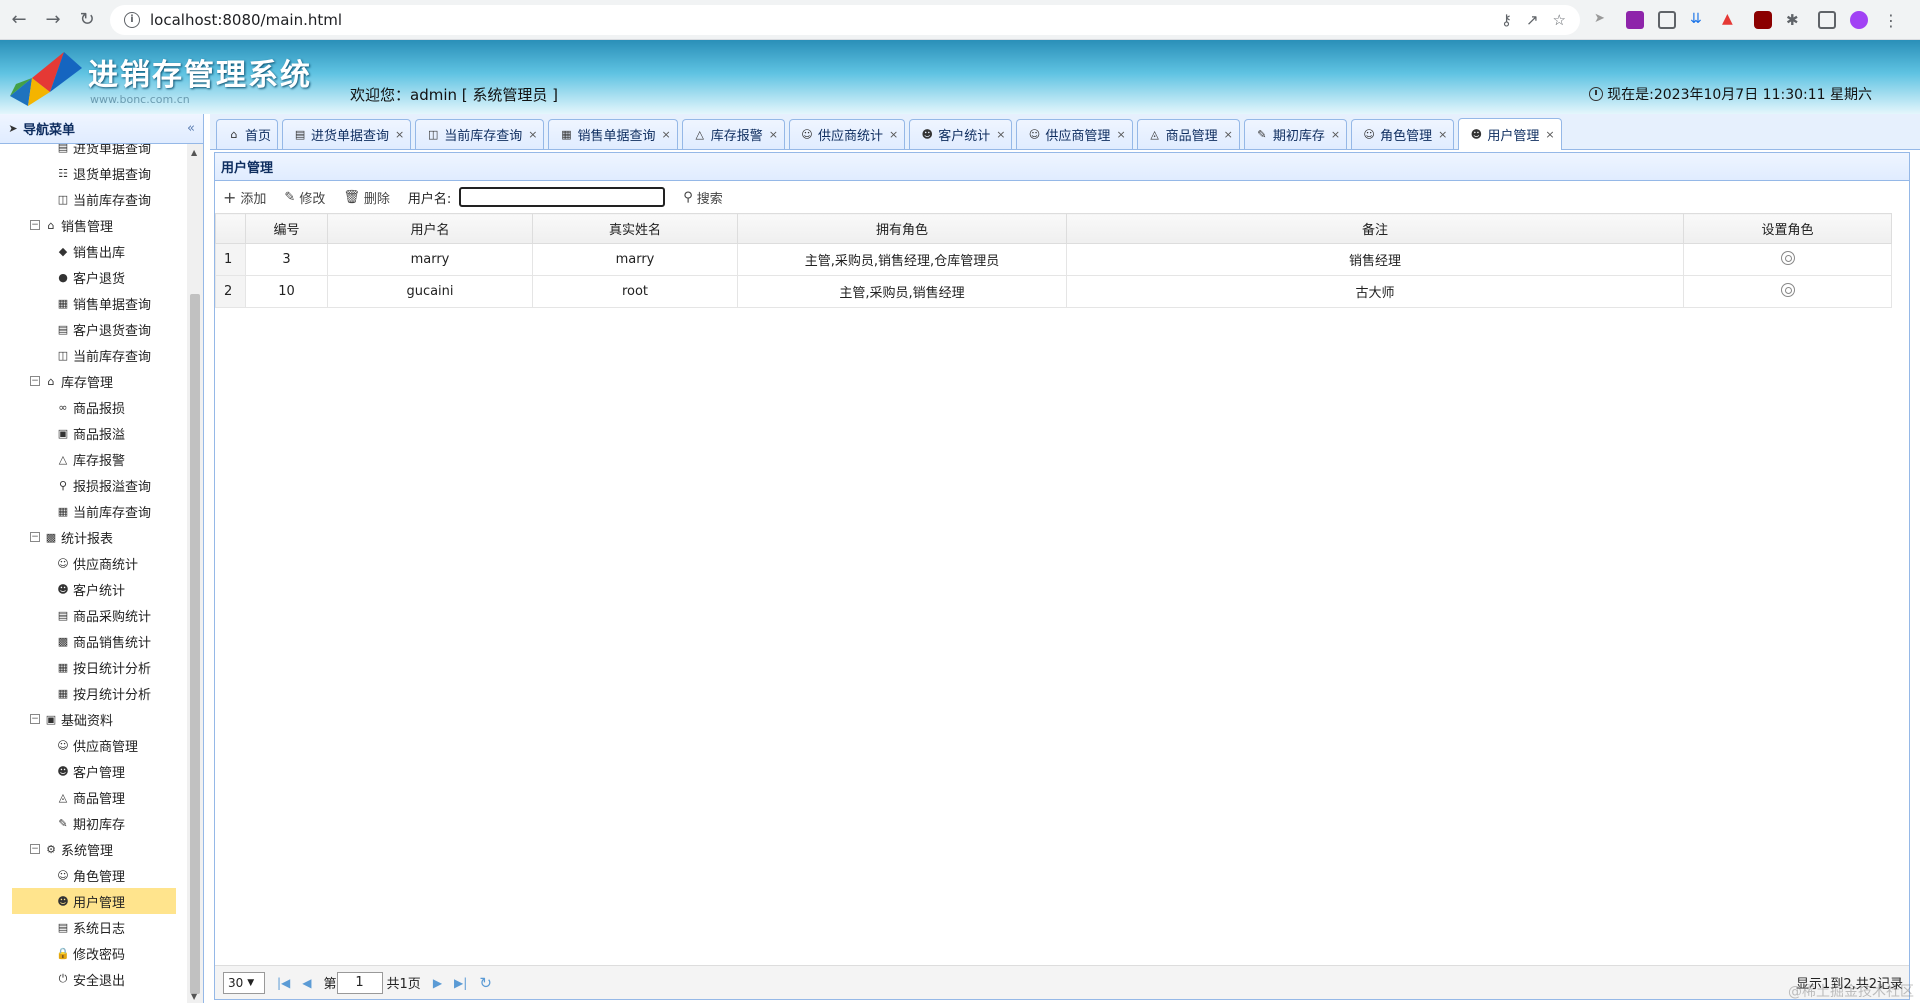  What do you see at coordinates (1827, 19) in the screenshot?
I see `side-panel-icon` at bounding box center [1827, 19].